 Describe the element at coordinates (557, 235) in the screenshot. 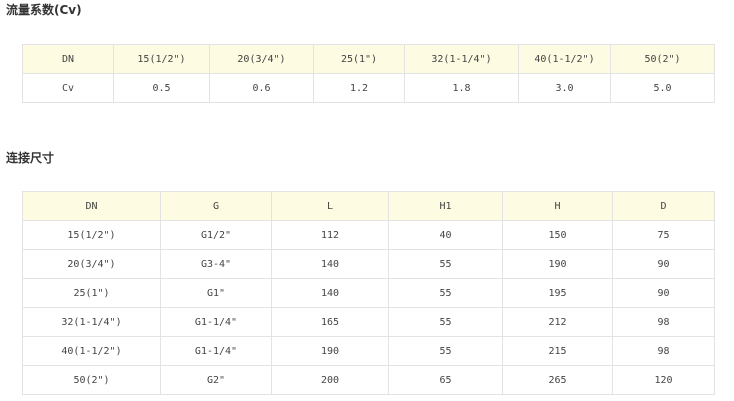

I see `table-cell: 150` at that location.